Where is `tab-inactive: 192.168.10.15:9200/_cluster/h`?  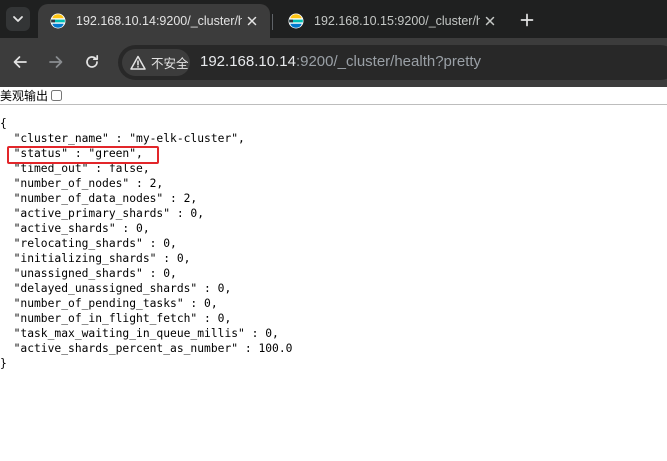
tab-inactive: 192.168.10.15:9200/_cluster/h is located at coordinates (392, 21).